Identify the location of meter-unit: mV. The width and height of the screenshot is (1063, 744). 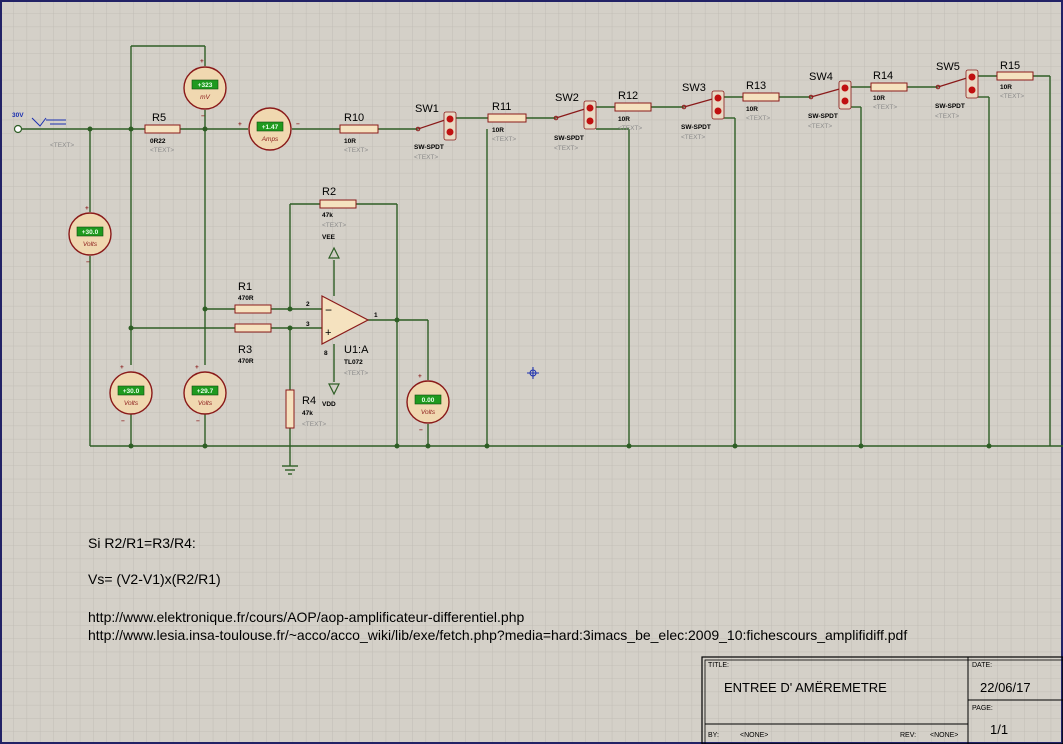
(205, 97).